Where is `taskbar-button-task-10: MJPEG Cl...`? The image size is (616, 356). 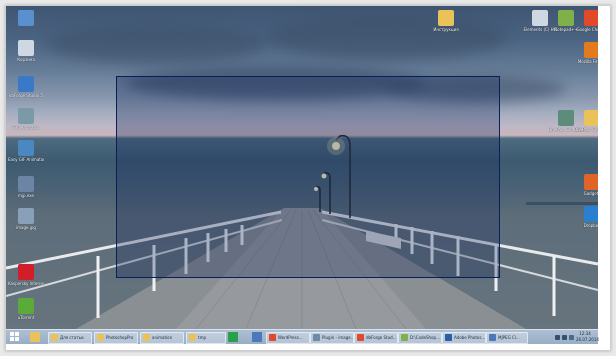 taskbar-button-task-10: MJPEG Cl... is located at coordinates (507, 338).